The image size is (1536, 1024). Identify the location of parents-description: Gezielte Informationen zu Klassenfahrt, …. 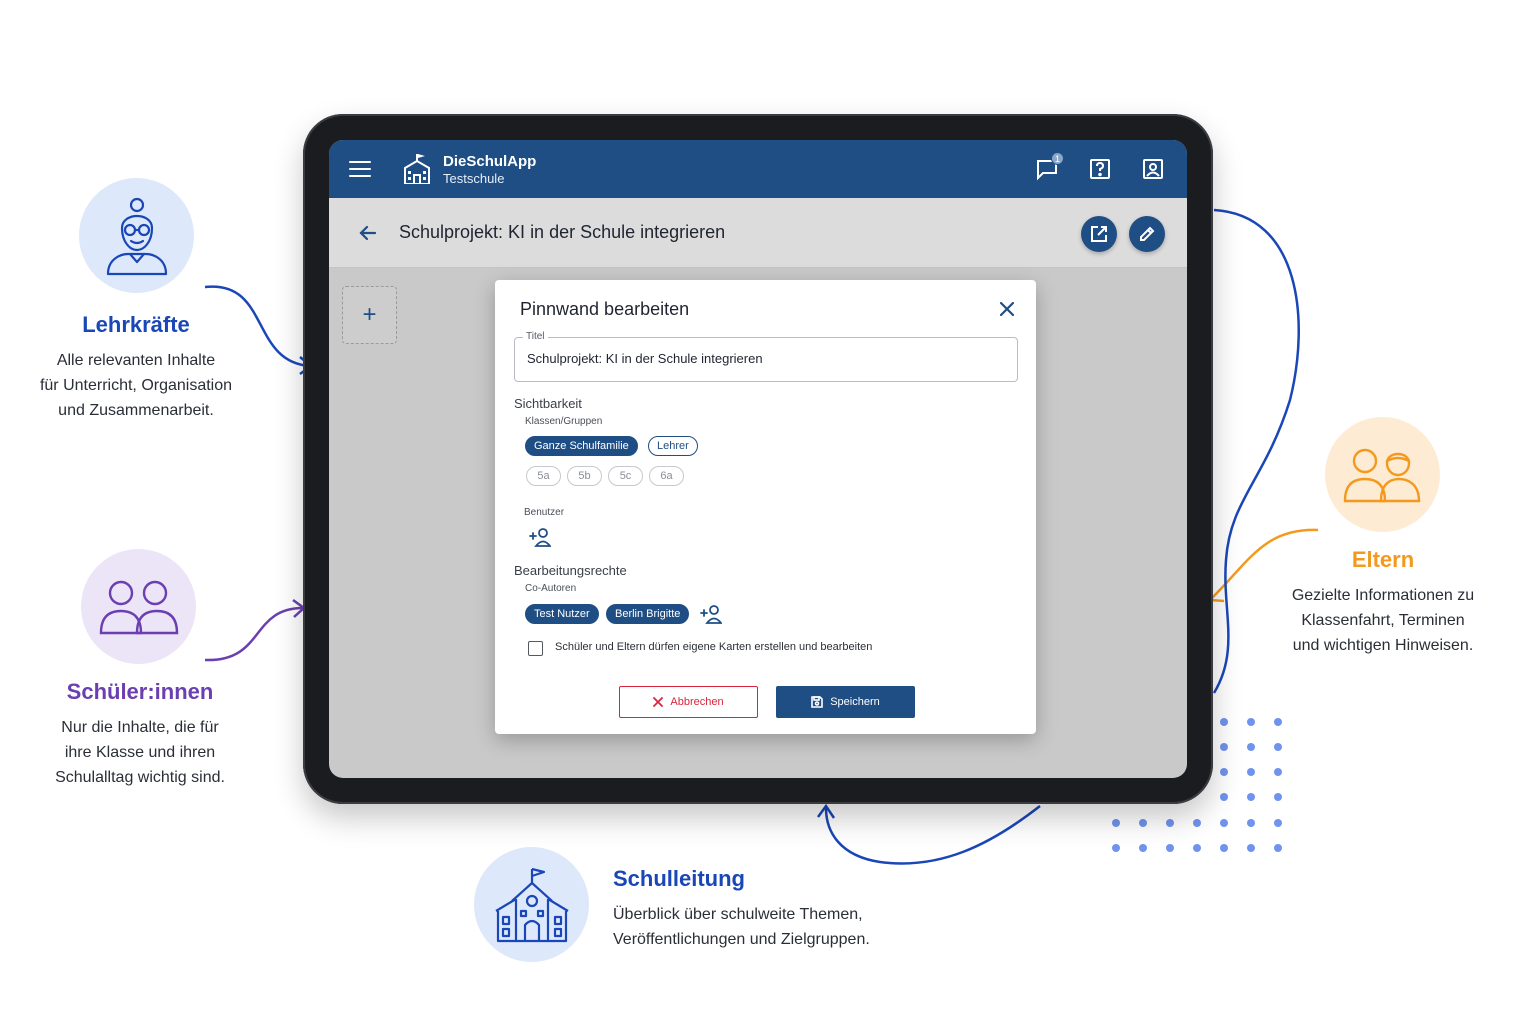
(1383, 620).